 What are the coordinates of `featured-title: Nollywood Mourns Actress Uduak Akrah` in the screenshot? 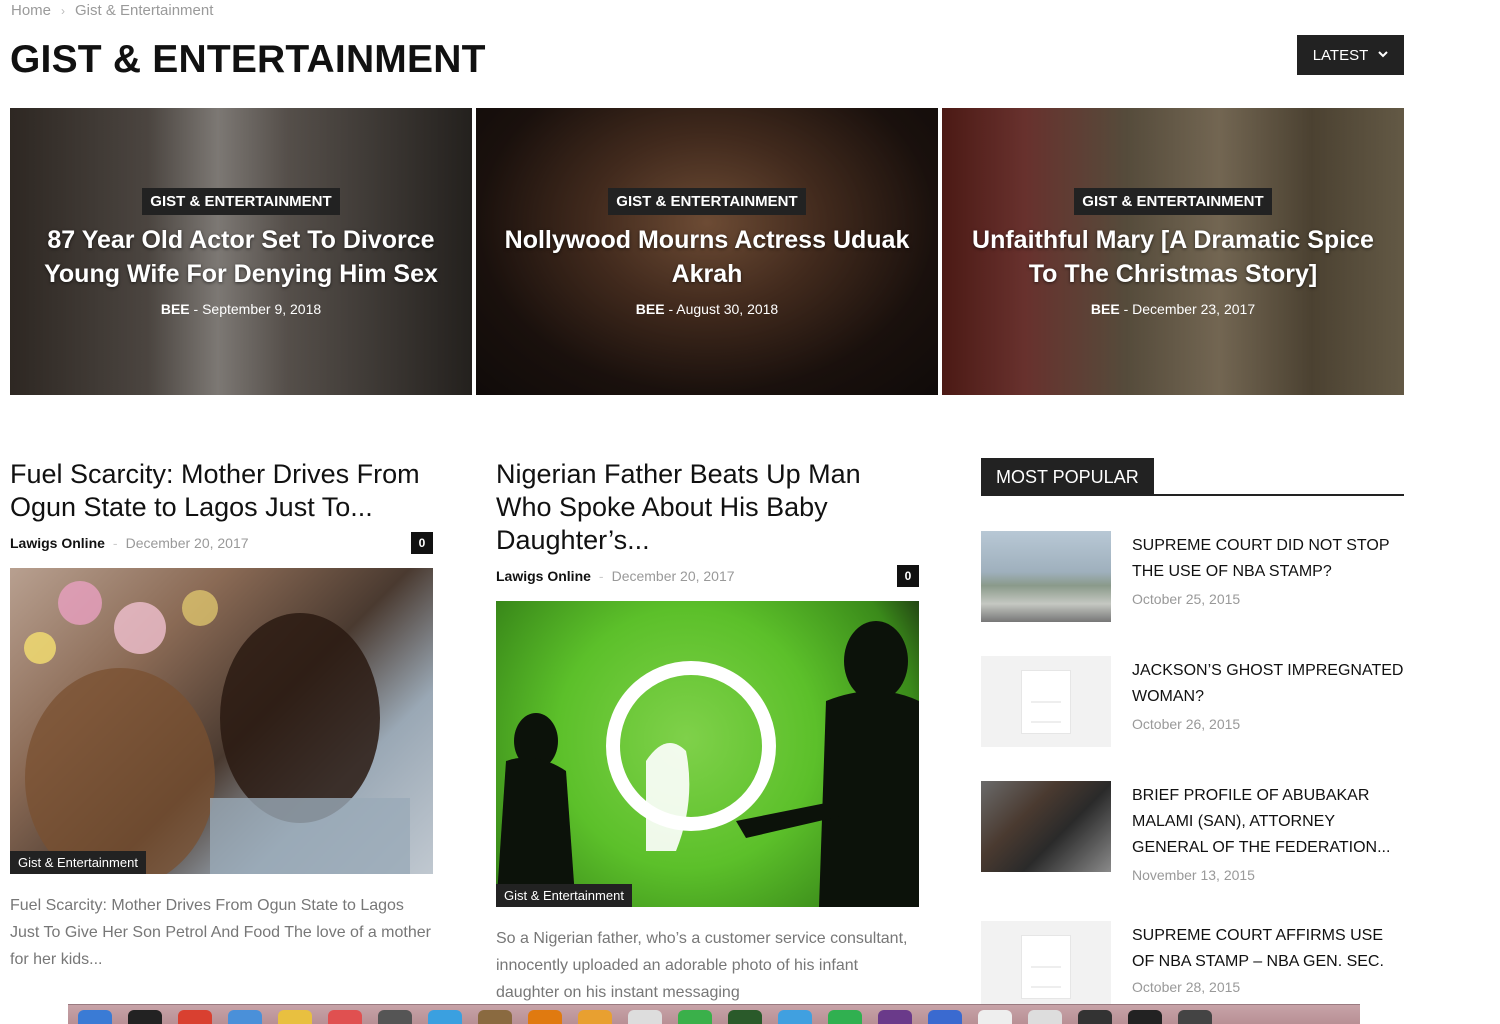 It's located at (707, 257).